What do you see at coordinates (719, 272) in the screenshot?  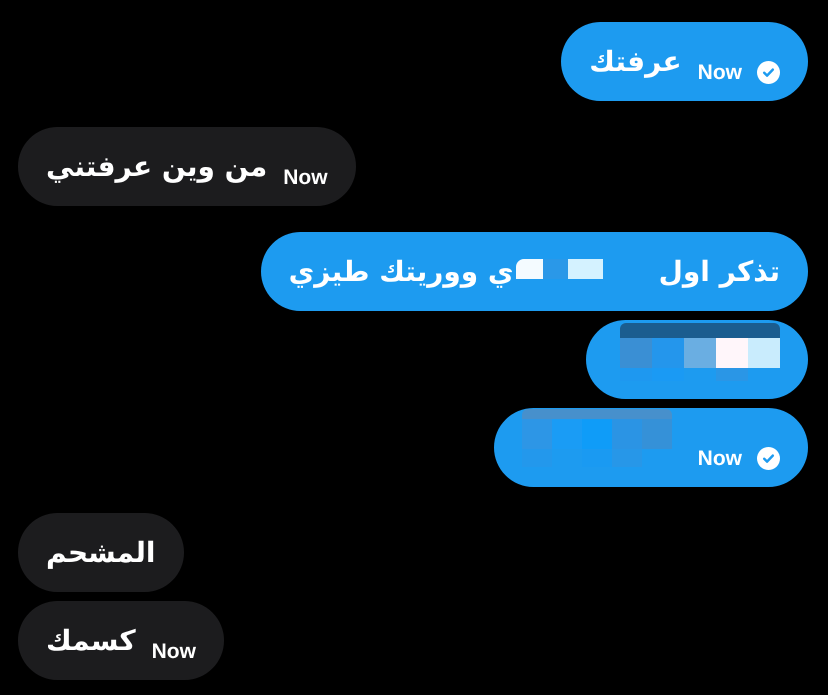 I see `message-text: تذكر اول` at bounding box center [719, 272].